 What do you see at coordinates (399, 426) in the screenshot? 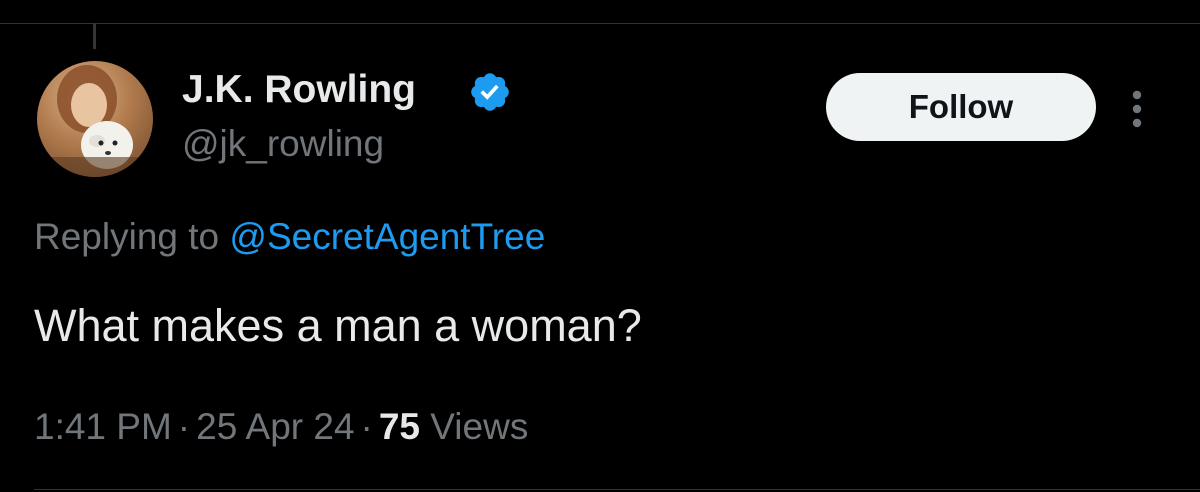
I see `views-count: 75` at bounding box center [399, 426].